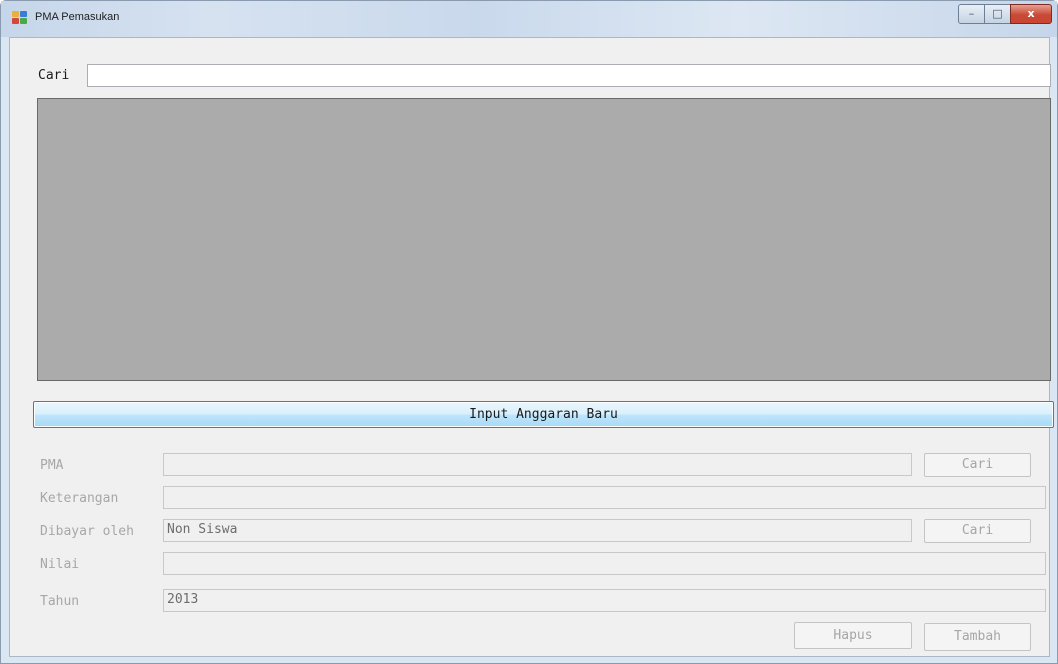 The width and height of the screenshot is (1058, 664). I want to click on maximize-button: □, so click(997, 14).